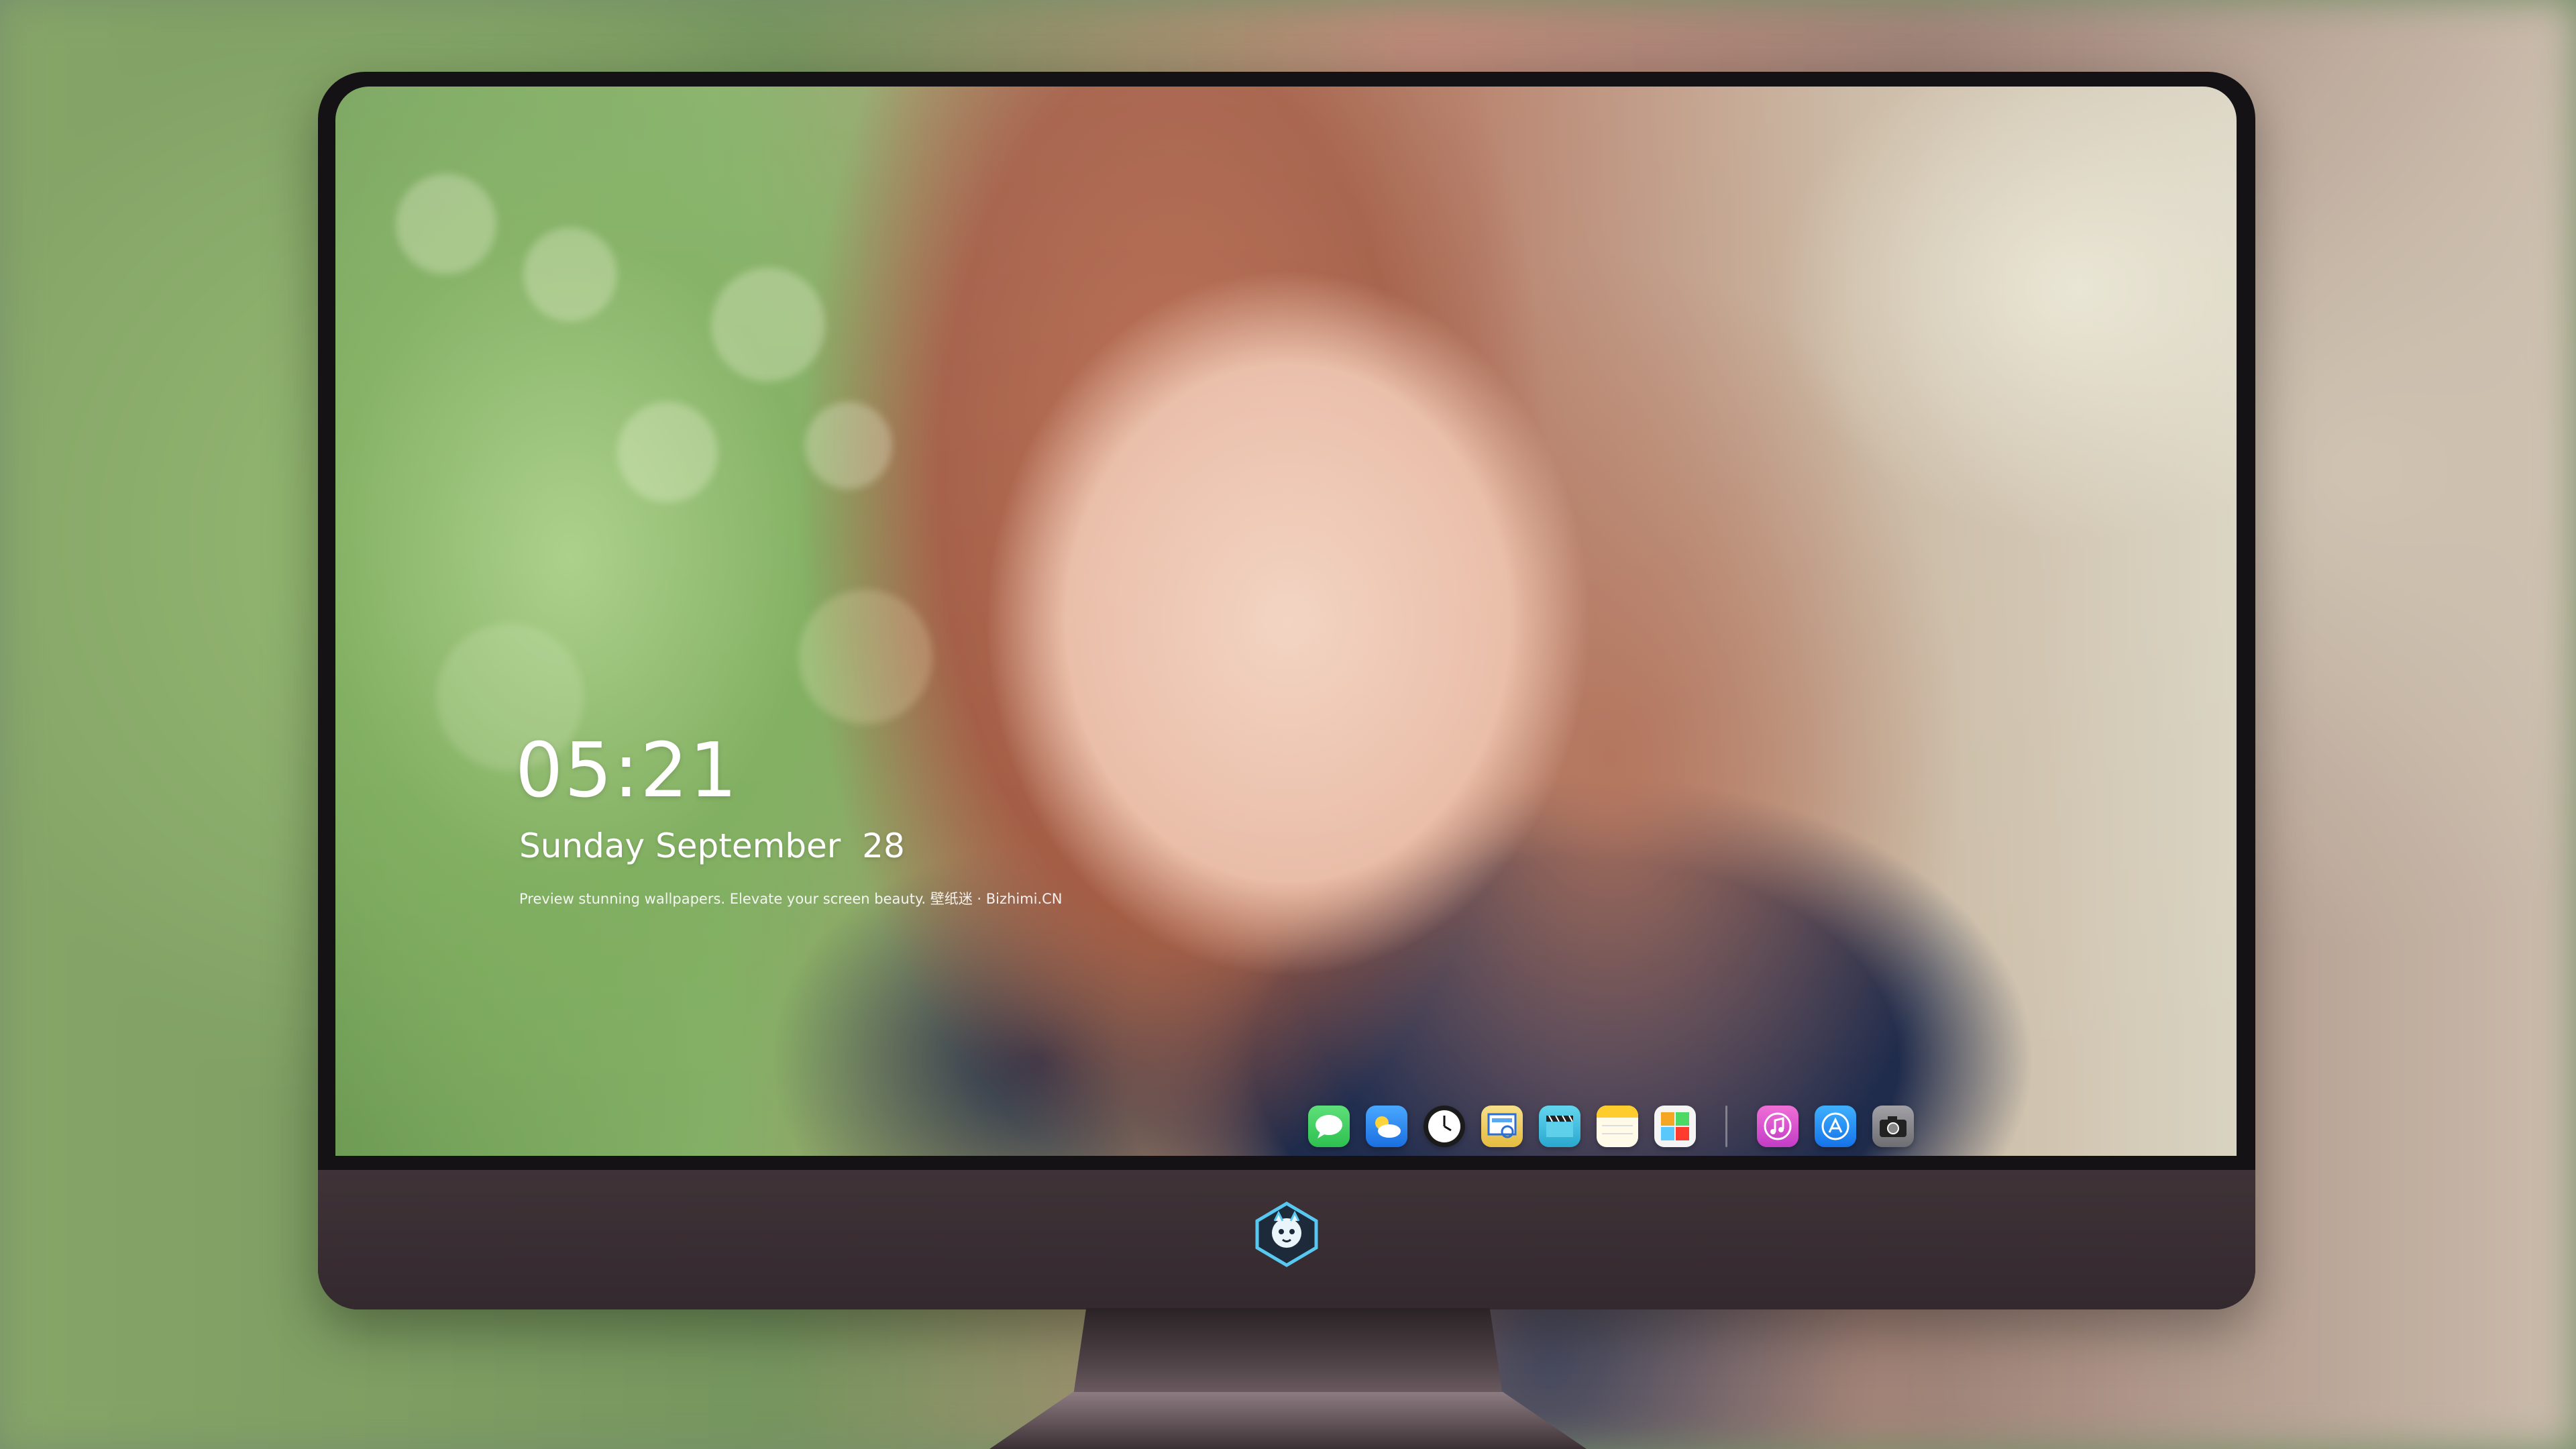  Describe the element at coordinates (1288, 1420) in the screenshot. I see `monitor-stand-base` at that location.